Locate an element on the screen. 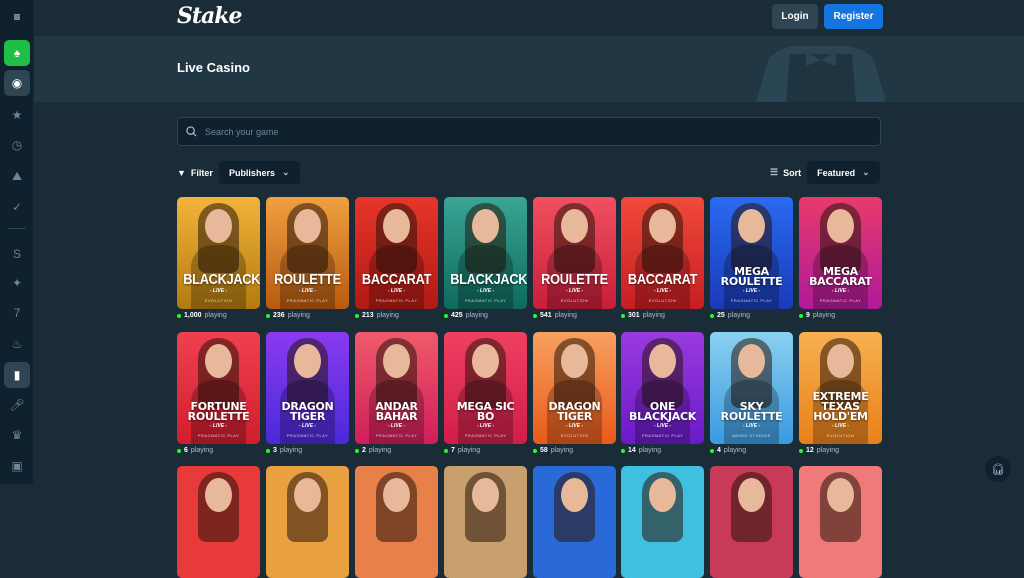 This screenshot has width=1024, height=578. search-bar is located at coordinates (529, 131).